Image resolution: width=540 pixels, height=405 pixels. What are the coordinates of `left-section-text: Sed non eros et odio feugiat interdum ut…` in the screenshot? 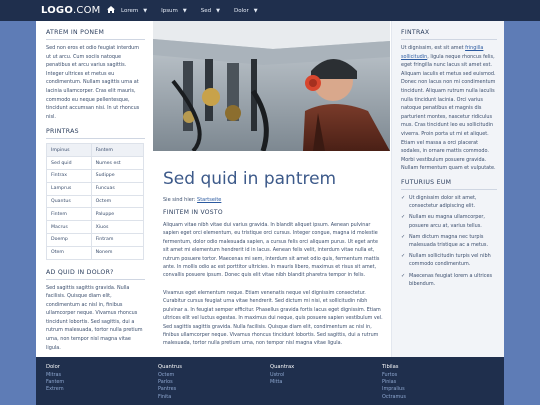 It's located at (93, 82).